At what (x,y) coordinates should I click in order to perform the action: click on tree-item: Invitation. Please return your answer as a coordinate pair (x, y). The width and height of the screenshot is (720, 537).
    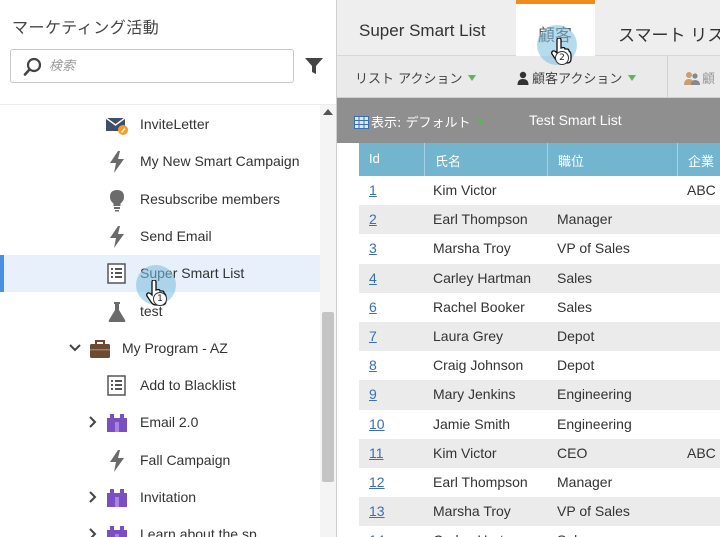
    Looking at the image, I should click on (160, 497).